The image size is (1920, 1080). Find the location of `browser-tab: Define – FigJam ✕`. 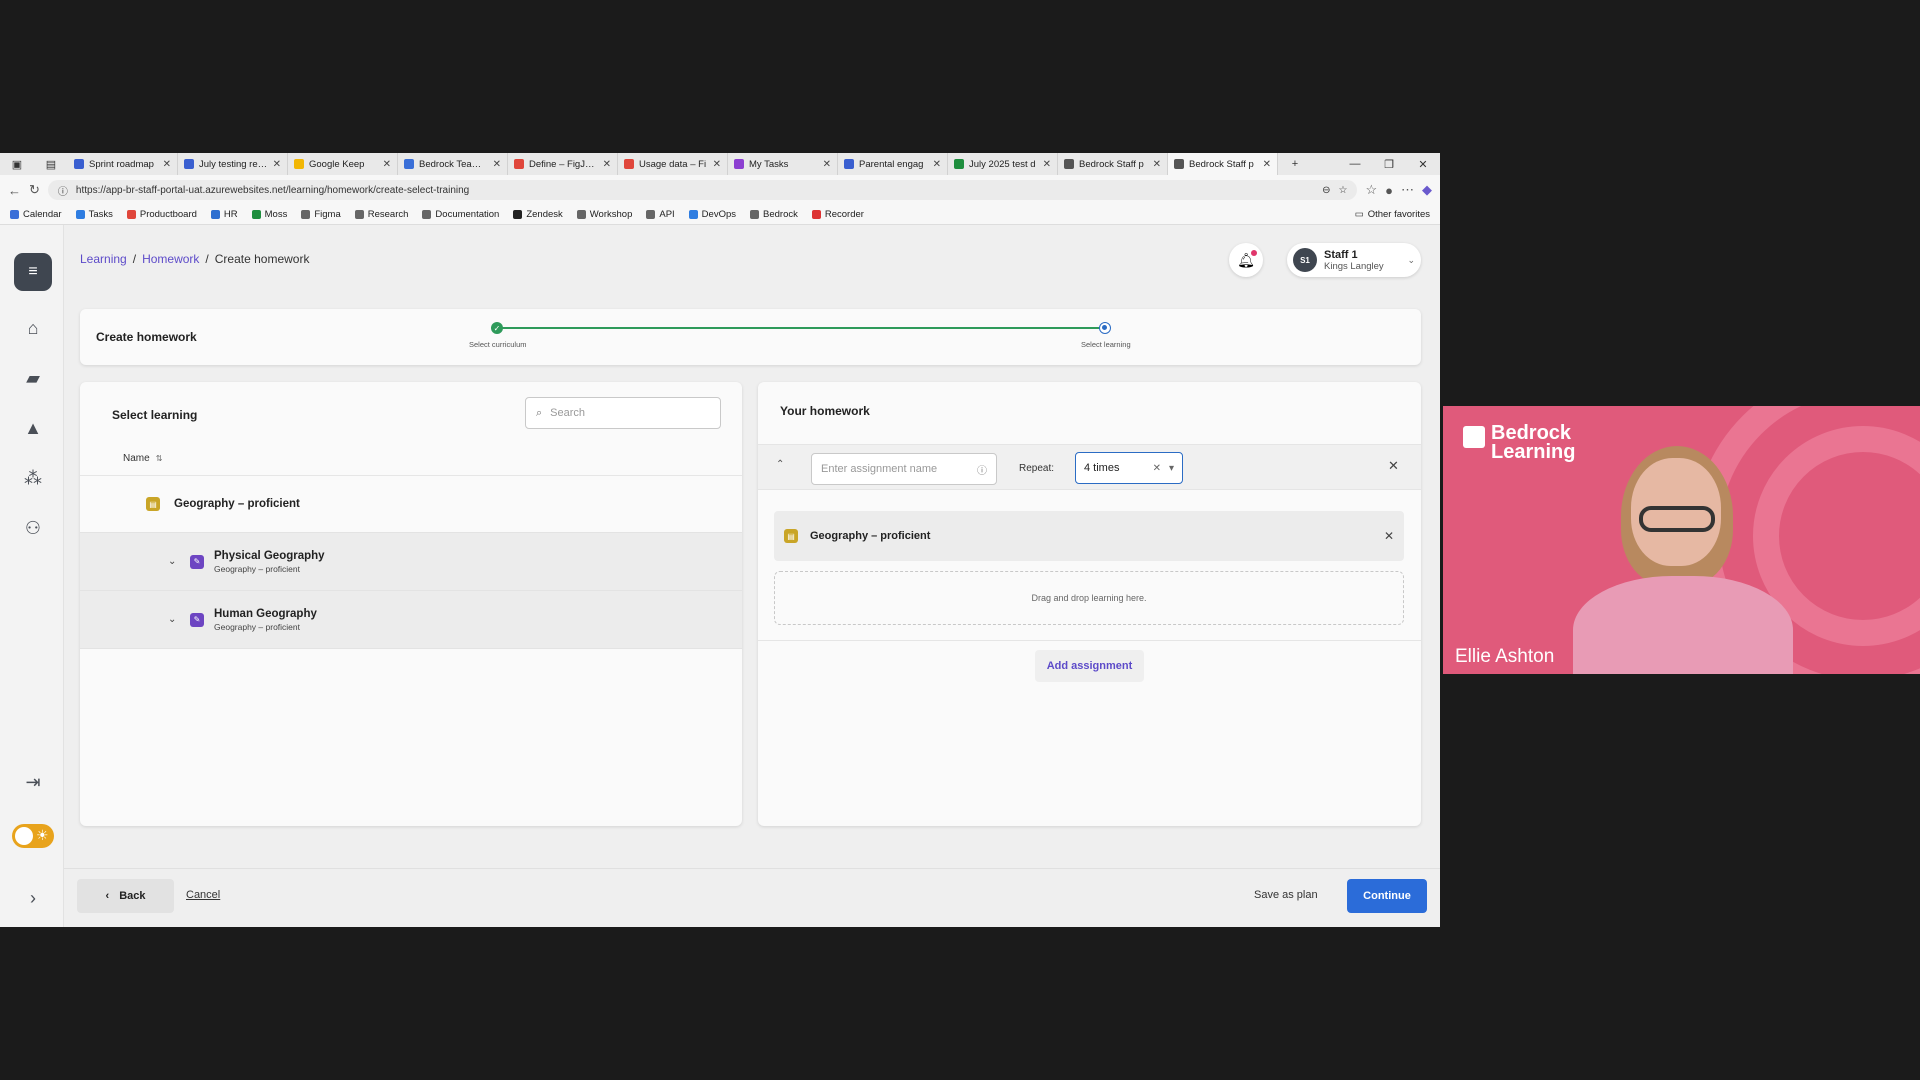

browser-tab: Define – FigJam ✕ is located at coordinates (563, 164).